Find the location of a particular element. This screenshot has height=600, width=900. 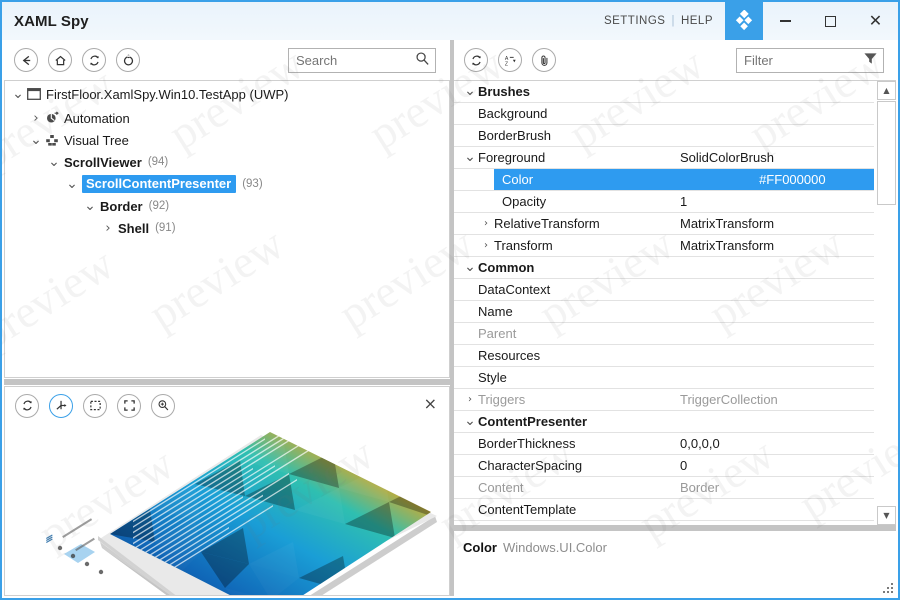

property-value: 1 is located at coordinates (684, 201).